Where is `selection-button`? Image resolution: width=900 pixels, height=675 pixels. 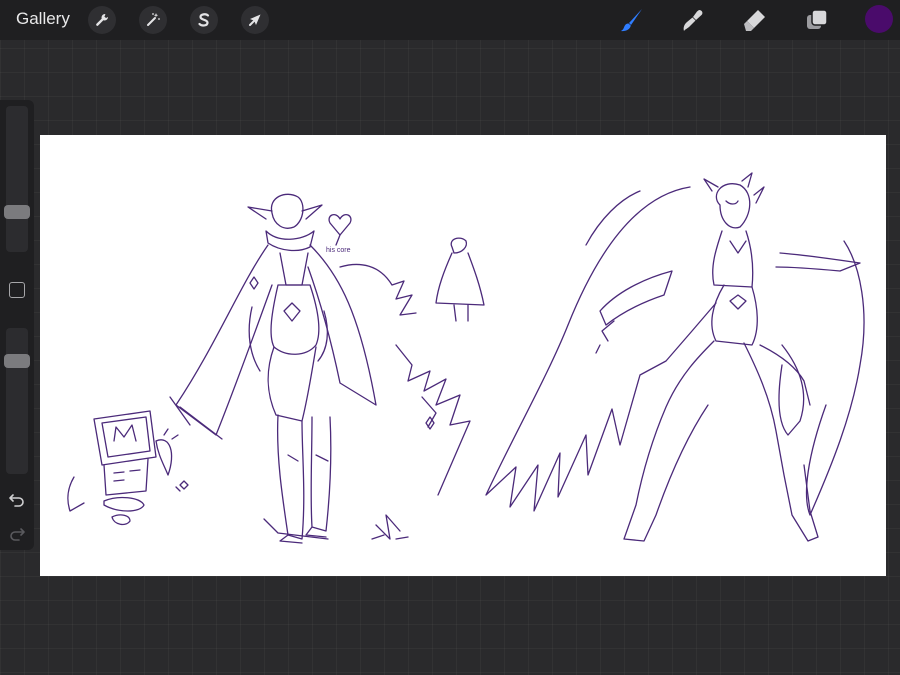 selection-button is located at coordinates (204, 20).